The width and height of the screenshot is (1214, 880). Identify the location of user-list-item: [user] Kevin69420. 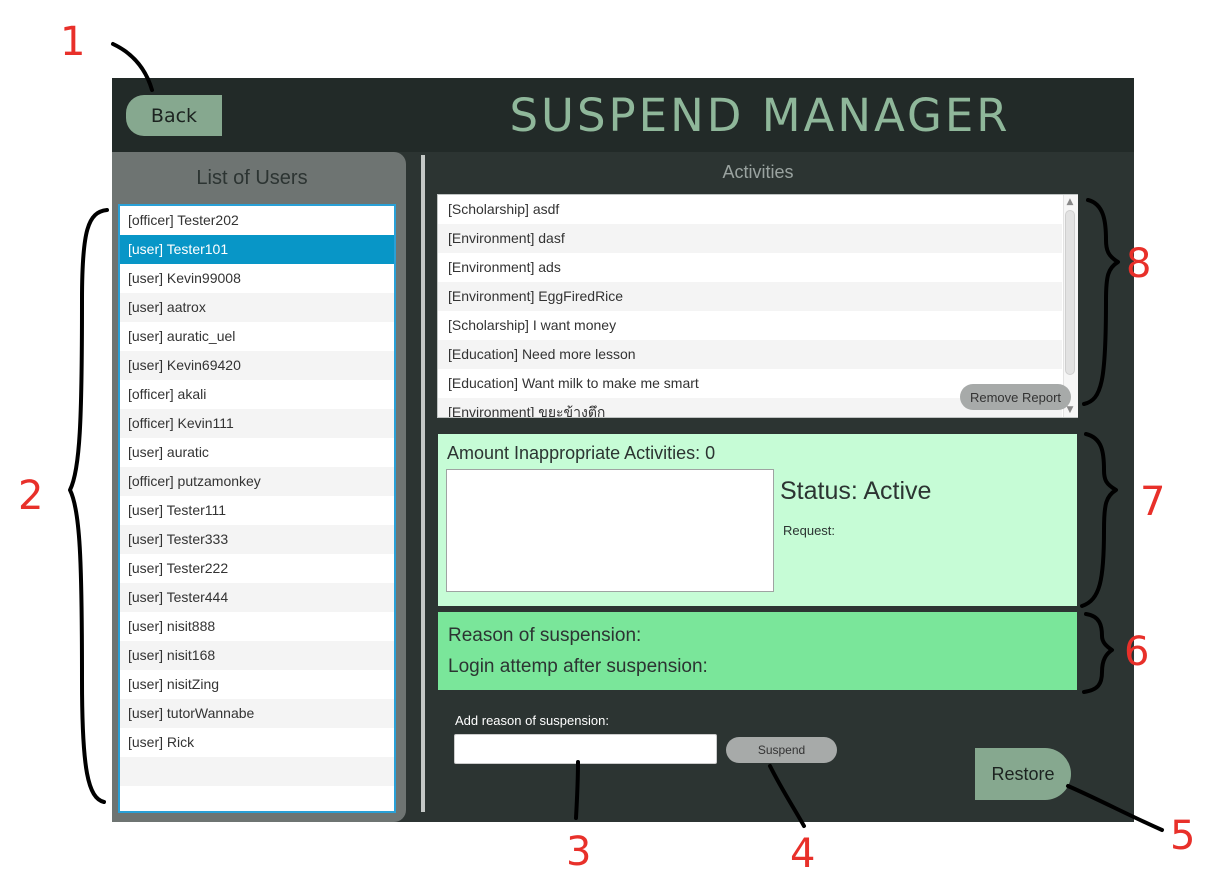
(257, 365).